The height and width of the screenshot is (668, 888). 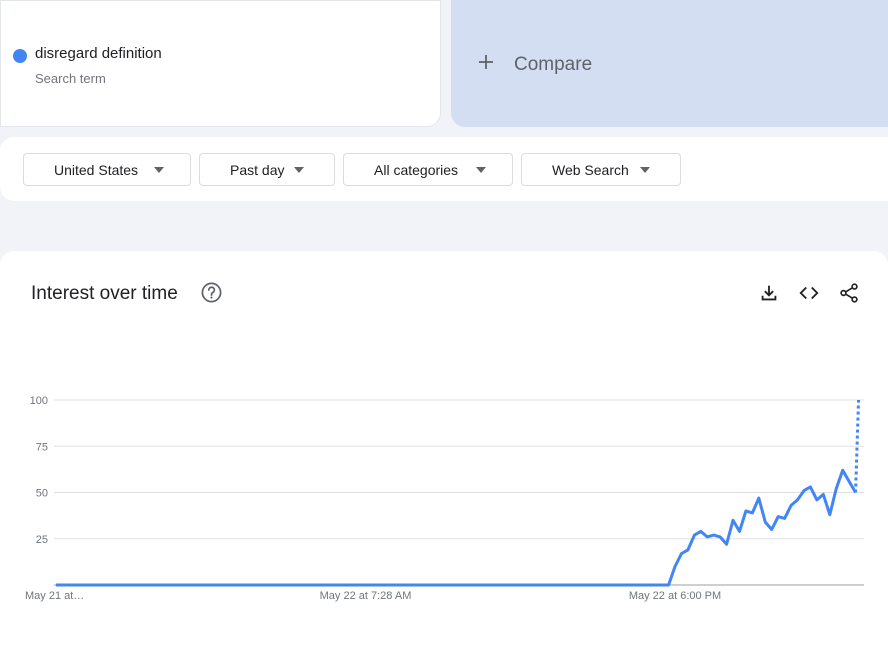 I want to click on search-type-filter-dropdown: Web Search, so click(x=601, y=169).